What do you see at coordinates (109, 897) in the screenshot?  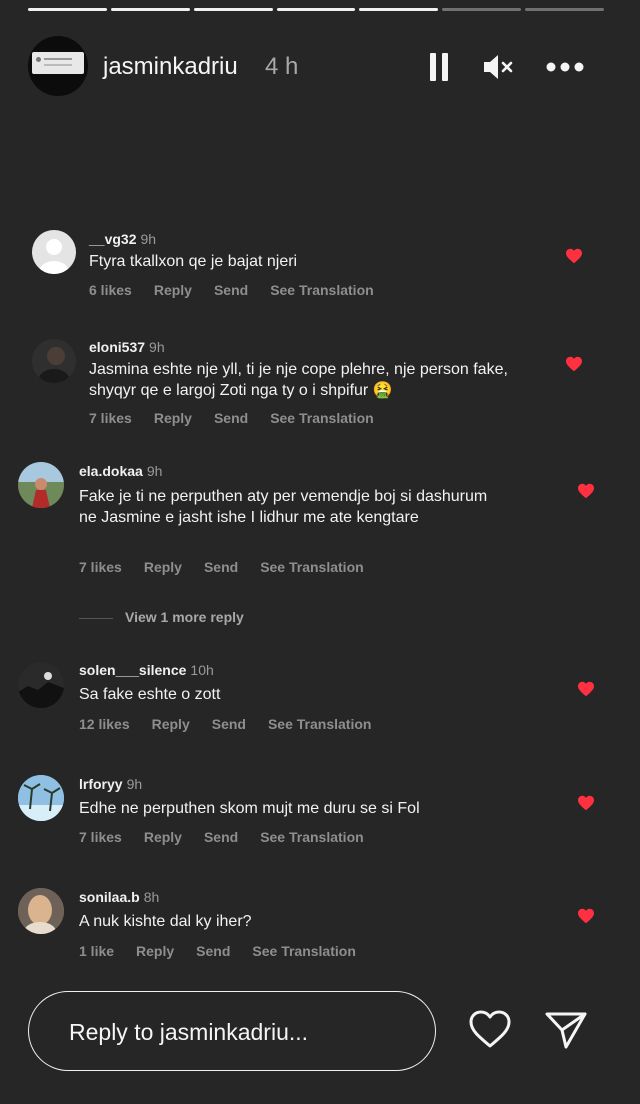 I see `comment-username: sonilaa.b` at bounding box center [109, 897].